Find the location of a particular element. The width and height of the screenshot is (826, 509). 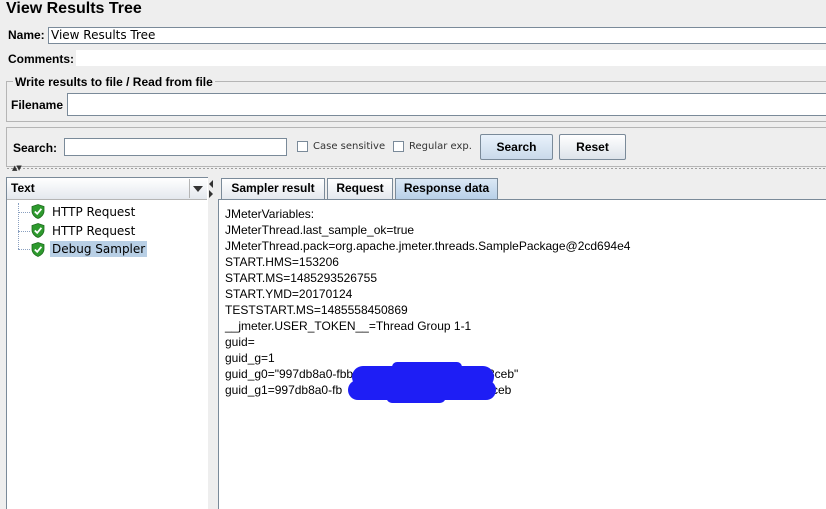

case-sensitive-label: Case sensitive is located at coordinates (349, 146).